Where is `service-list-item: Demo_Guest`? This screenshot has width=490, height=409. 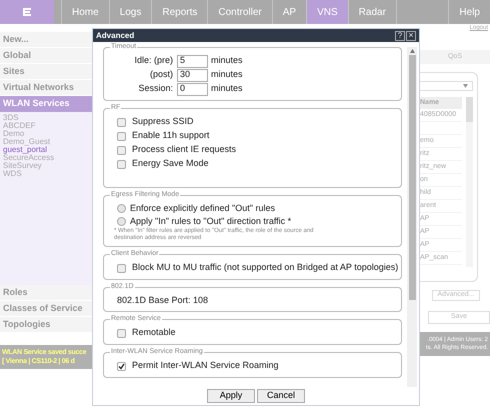
service-list-item: Demo_Guest is located at coordinates (47, 142).